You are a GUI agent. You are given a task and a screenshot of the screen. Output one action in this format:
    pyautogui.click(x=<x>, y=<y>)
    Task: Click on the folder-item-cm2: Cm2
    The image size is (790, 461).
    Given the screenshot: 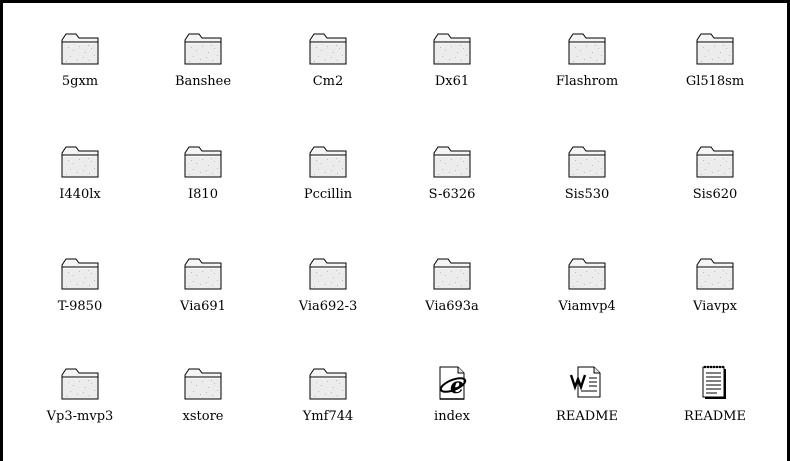 What is the action you would take?
    pyautogui.click(x=328, y=75)
    